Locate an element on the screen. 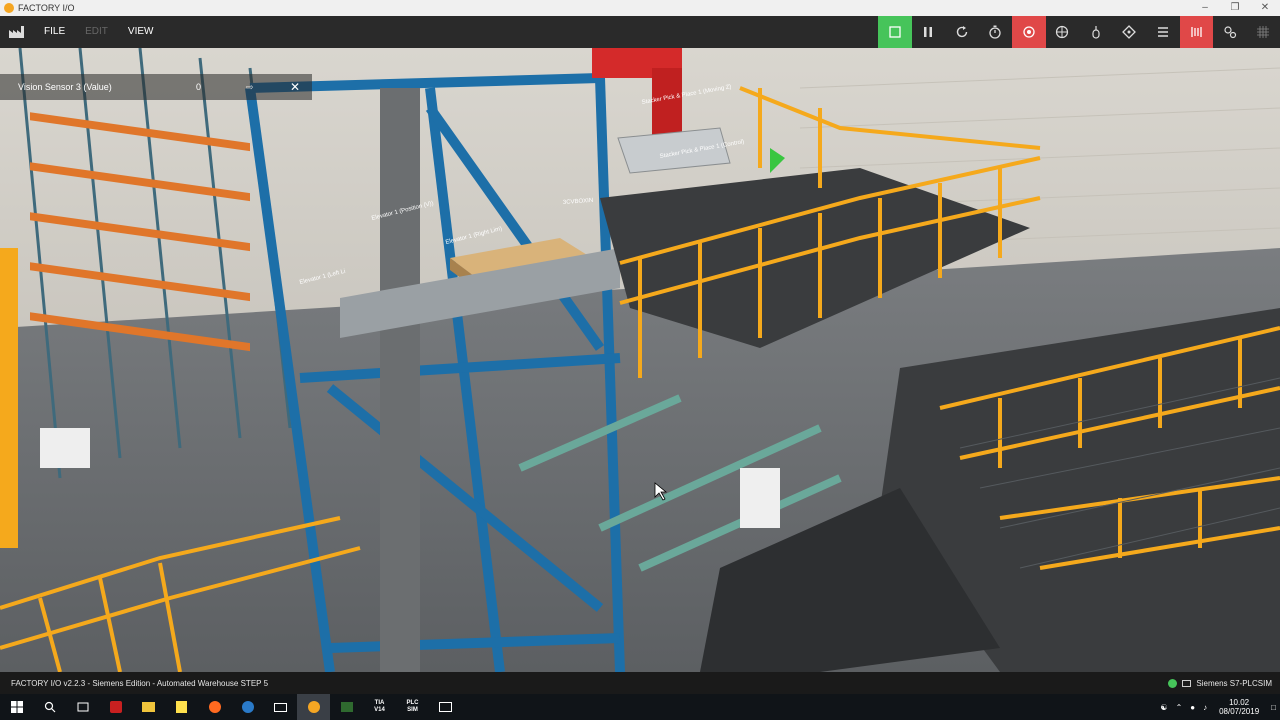 The image size is (1280, 720). task-view-icon is located at coordinates (82, 707).